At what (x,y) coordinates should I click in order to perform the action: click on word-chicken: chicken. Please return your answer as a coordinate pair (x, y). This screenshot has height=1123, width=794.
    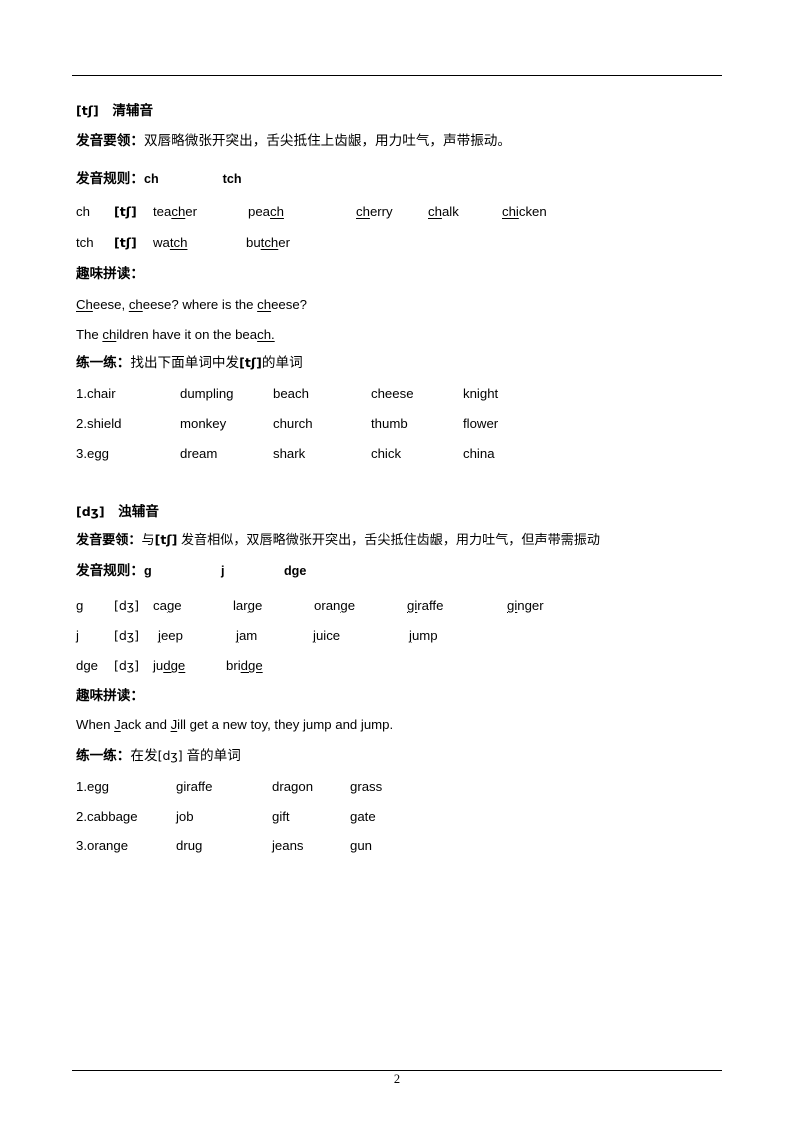
    Looking at the image, I should click on (524, 211).